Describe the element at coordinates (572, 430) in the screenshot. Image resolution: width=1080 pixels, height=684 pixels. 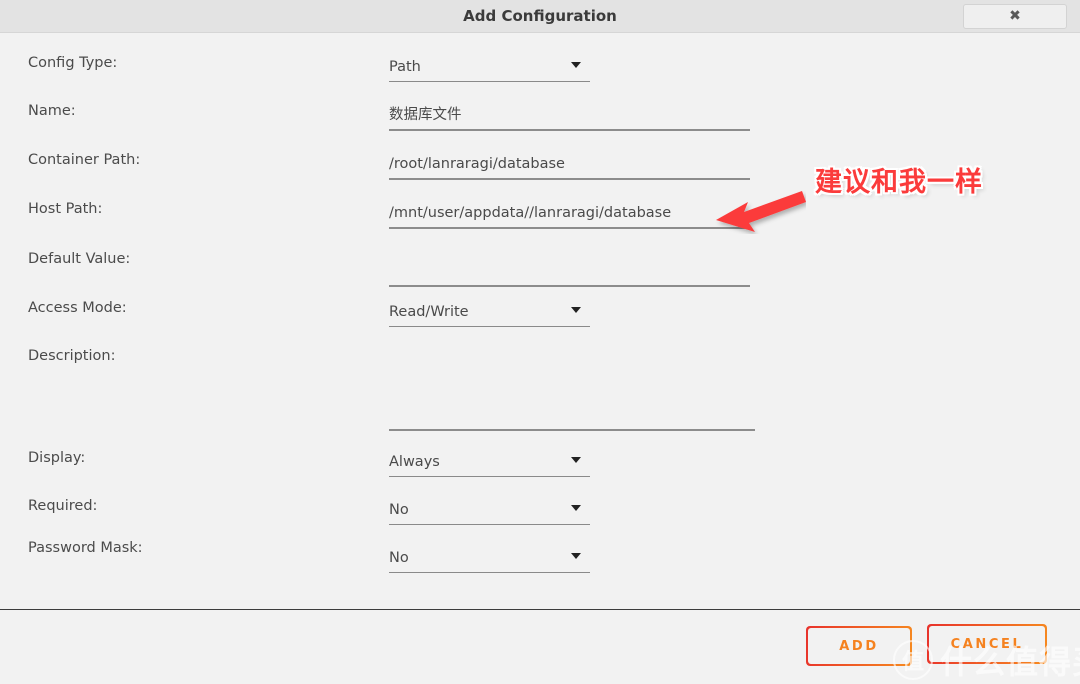
I see `field-underline-description` at that location.